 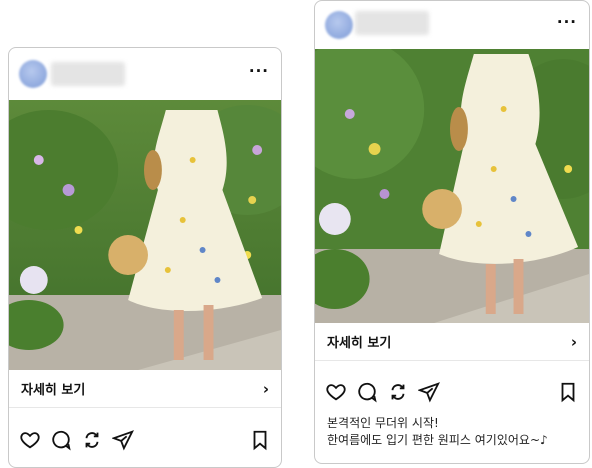 I want to click on caption-line: 한여름에도 입기 편한 원피스 여기있어요~♪, so click(x=437, y=440).